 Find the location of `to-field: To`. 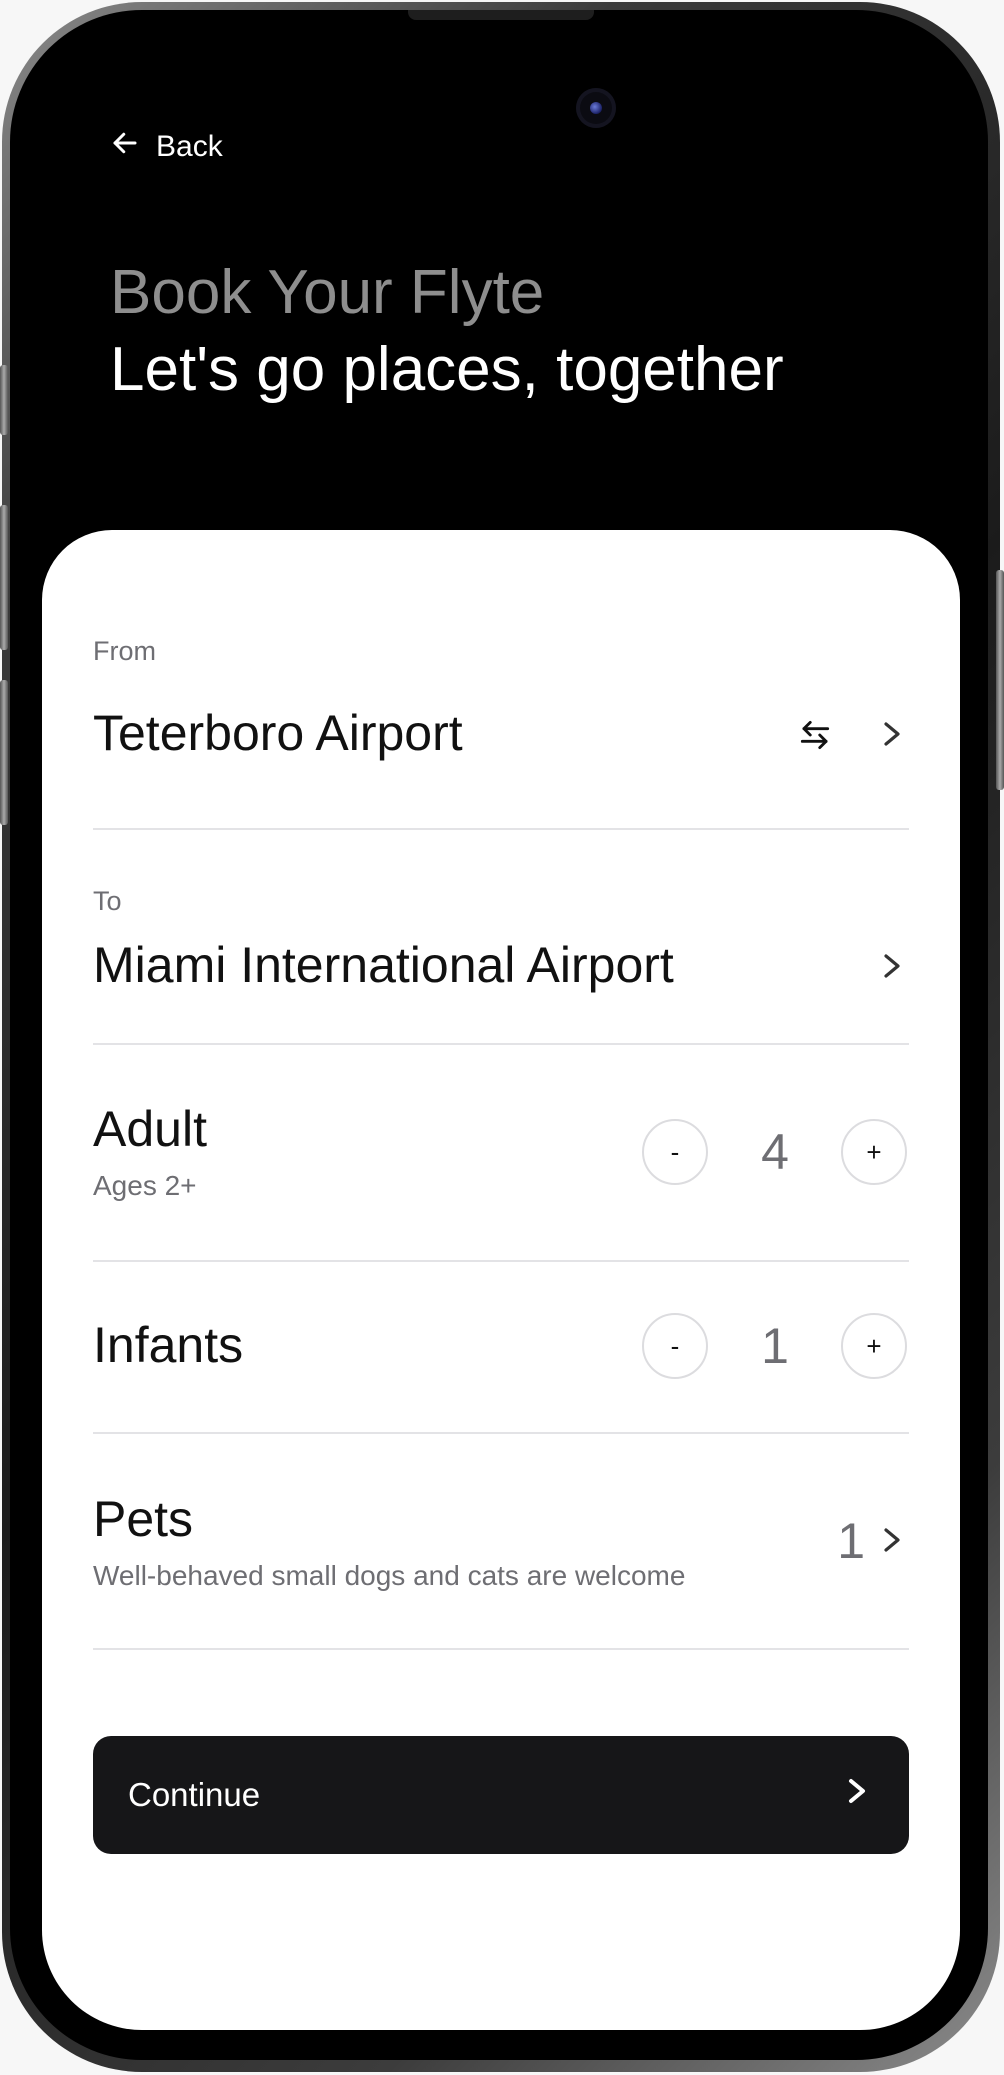

to-field: To is located at coordinates (501, 901).